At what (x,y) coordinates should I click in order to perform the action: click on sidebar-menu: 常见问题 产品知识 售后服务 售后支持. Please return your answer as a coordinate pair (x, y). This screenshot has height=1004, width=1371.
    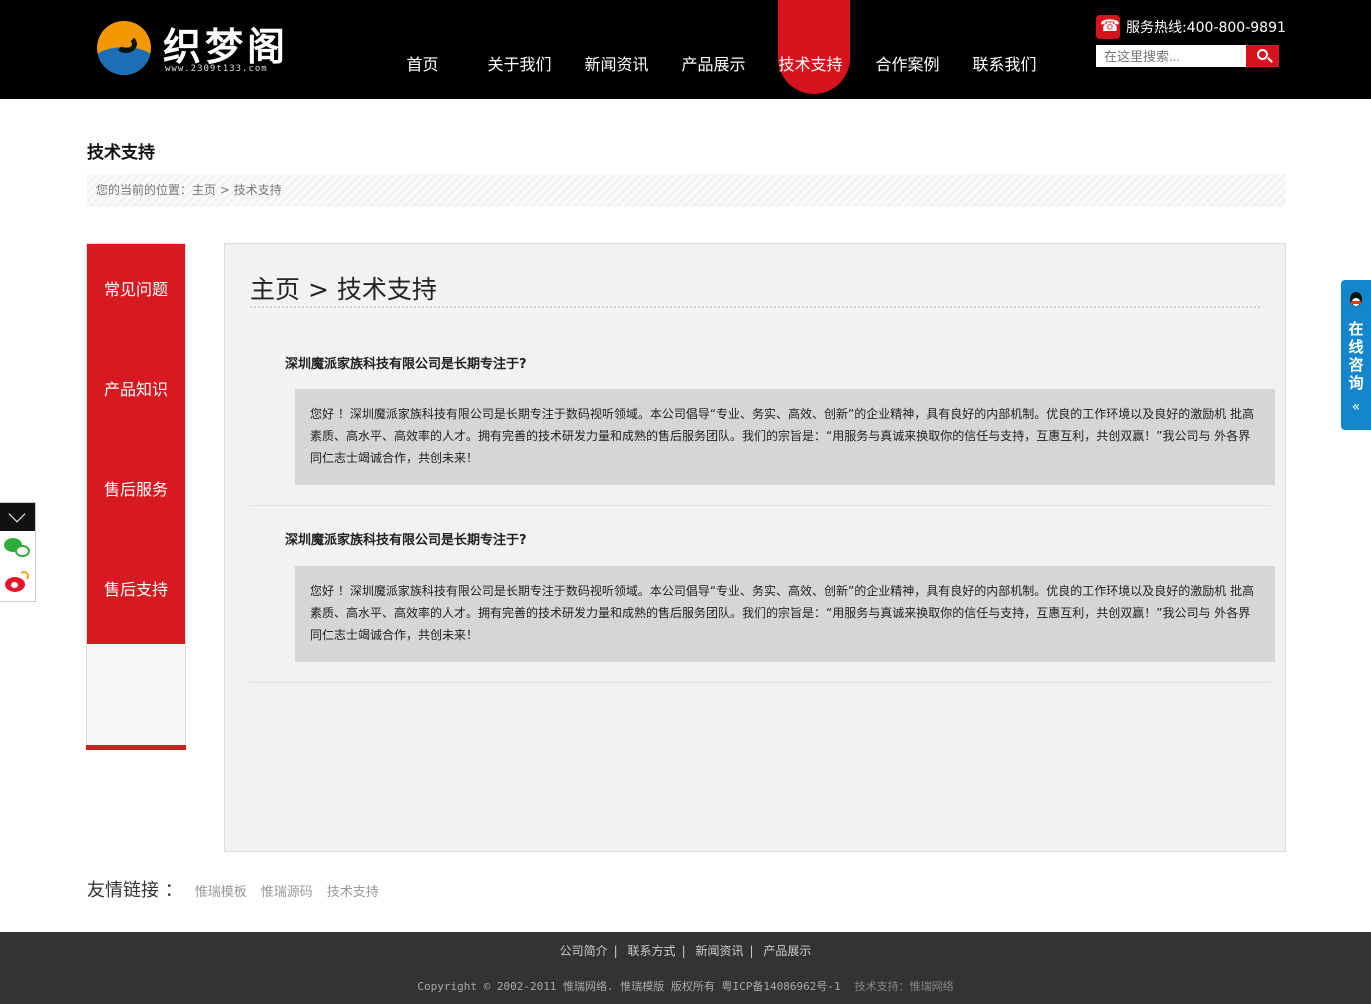
    Looking at the image, I should click on (136, 444).